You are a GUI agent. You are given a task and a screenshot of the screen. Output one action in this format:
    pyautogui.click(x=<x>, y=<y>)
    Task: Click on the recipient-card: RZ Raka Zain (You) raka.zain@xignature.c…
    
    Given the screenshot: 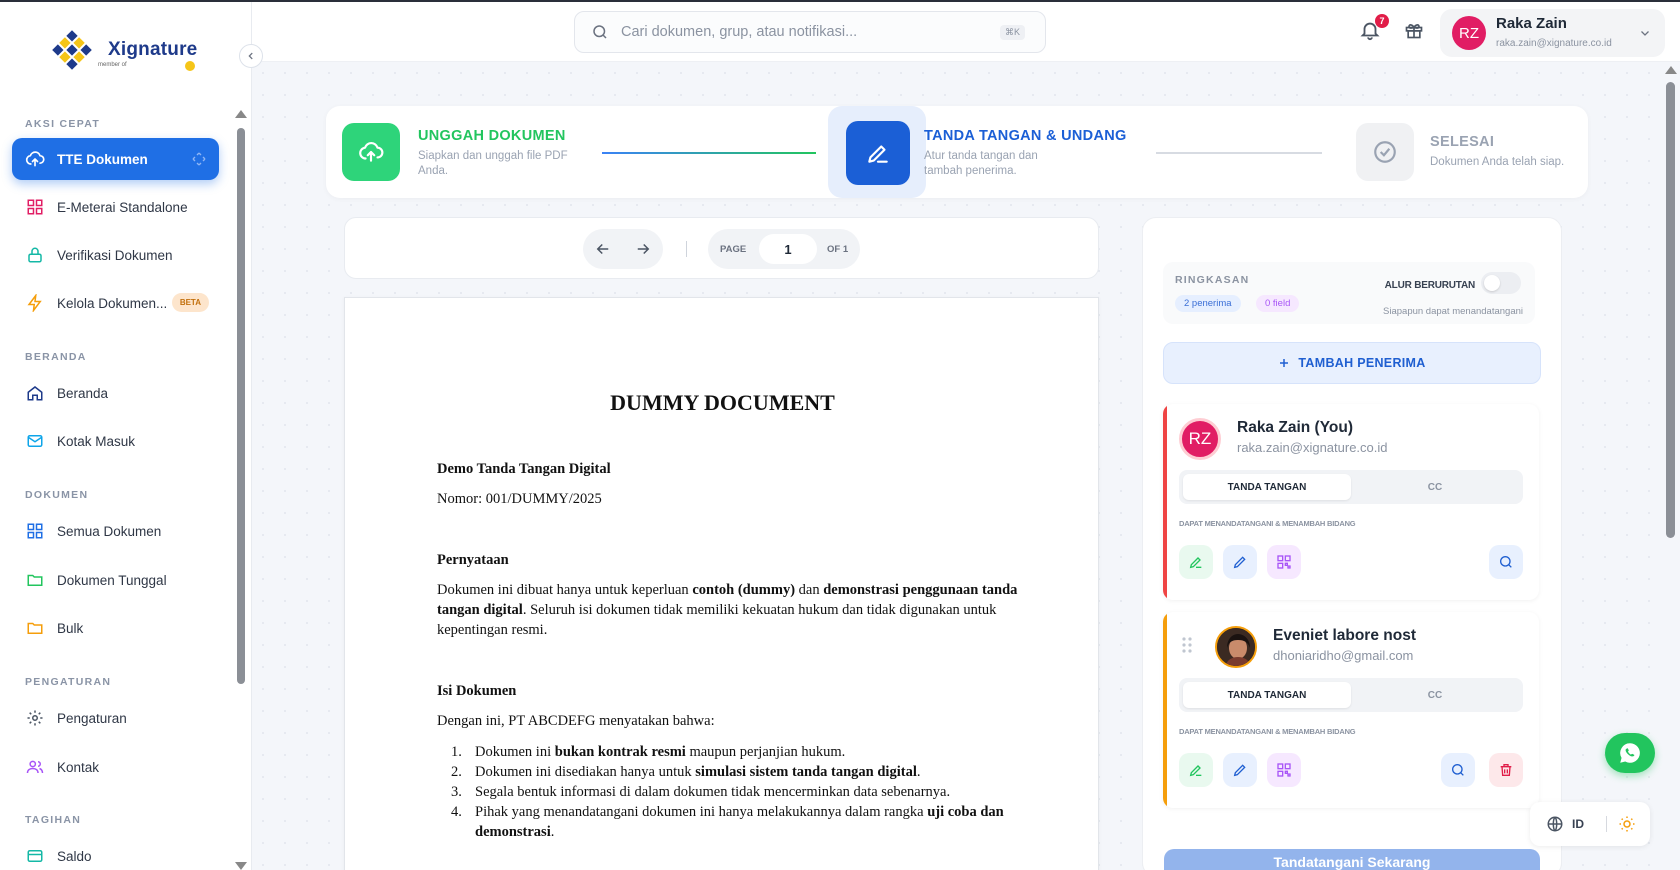 What is the action you would take?
    pyautogui.click(x=1351, y=502)
    